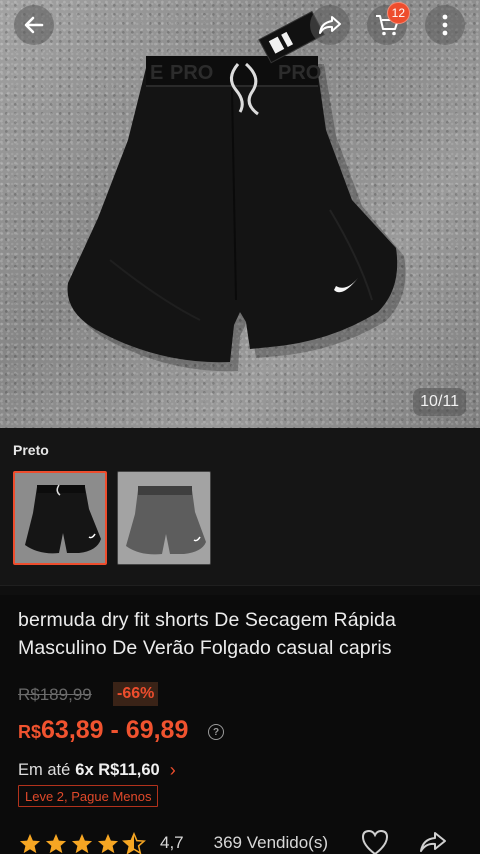 The height and width of the screenshot is (854, 480). I want to click on half-star-icon, so click(134, 842).